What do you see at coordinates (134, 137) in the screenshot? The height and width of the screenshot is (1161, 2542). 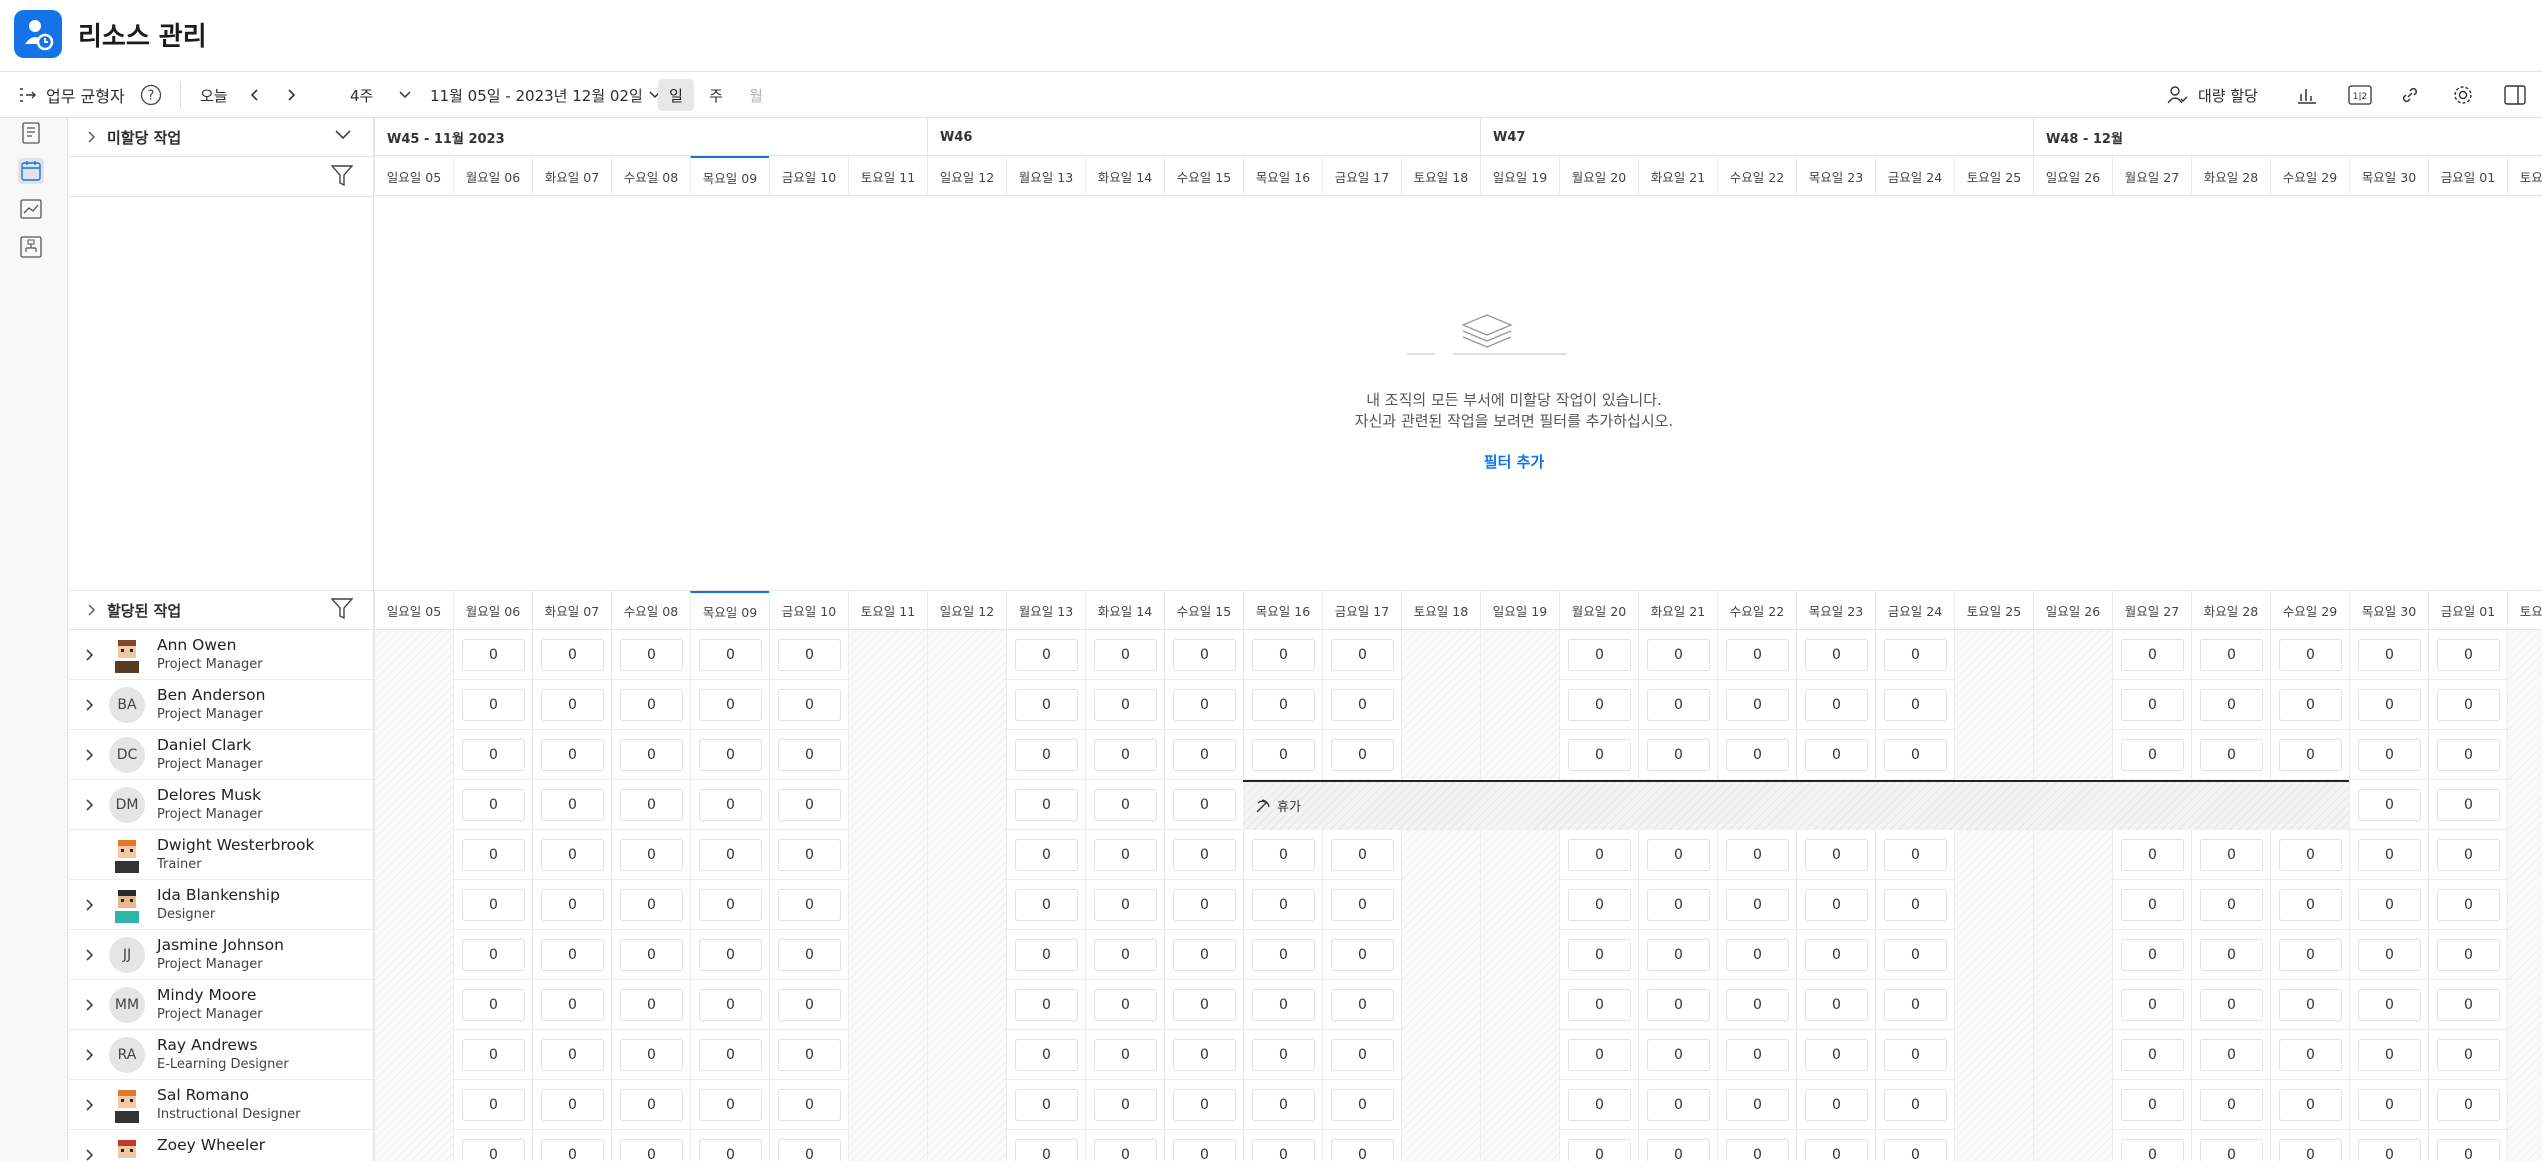 I see `unassigned-section-header: 미할당 작업` at bounding box center [134, 137].